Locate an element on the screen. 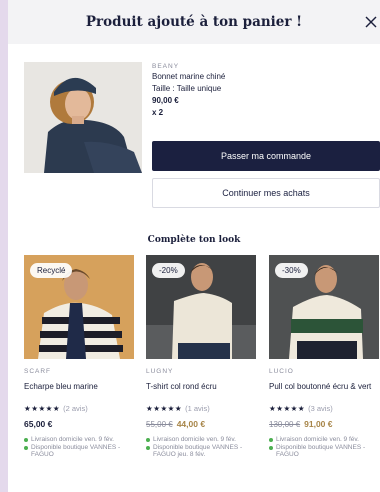 Image resolution: width=380 pixels, height=492 pixels. review-count: (1 avis) is located at coordinates (197, 408).